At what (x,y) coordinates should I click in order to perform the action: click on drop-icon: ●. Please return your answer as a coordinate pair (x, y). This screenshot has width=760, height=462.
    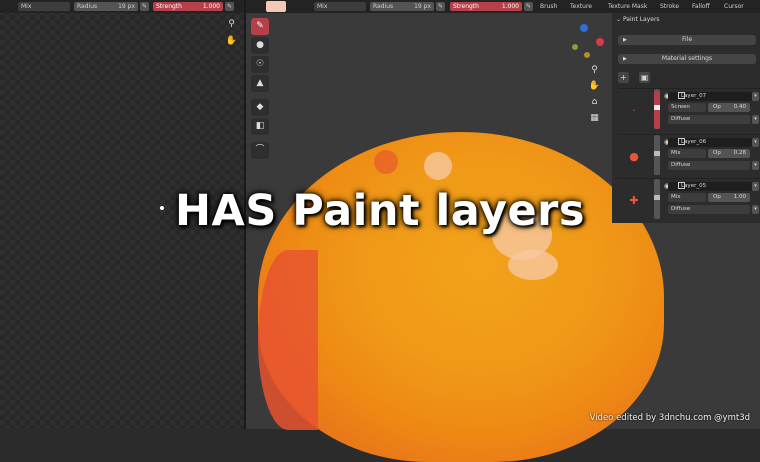
    Looking at the image, I should click on (260, 45).